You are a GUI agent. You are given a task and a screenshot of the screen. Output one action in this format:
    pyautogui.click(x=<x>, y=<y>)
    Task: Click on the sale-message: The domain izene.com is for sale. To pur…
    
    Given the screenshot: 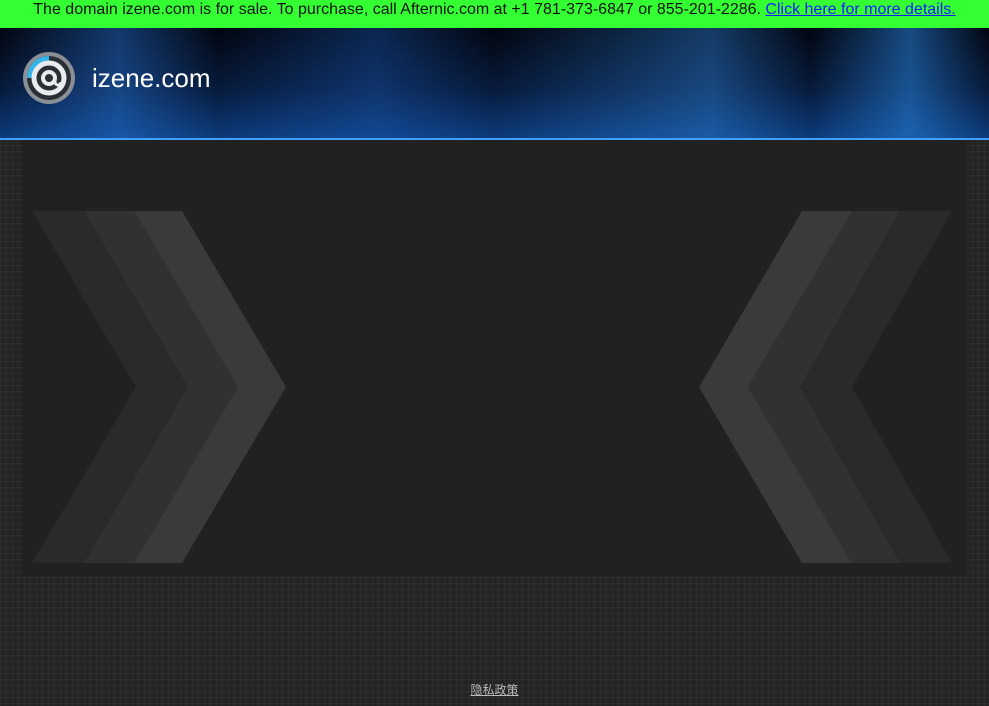 What is the action you would take?
    pyautogui.click(x=397, y=9)
    